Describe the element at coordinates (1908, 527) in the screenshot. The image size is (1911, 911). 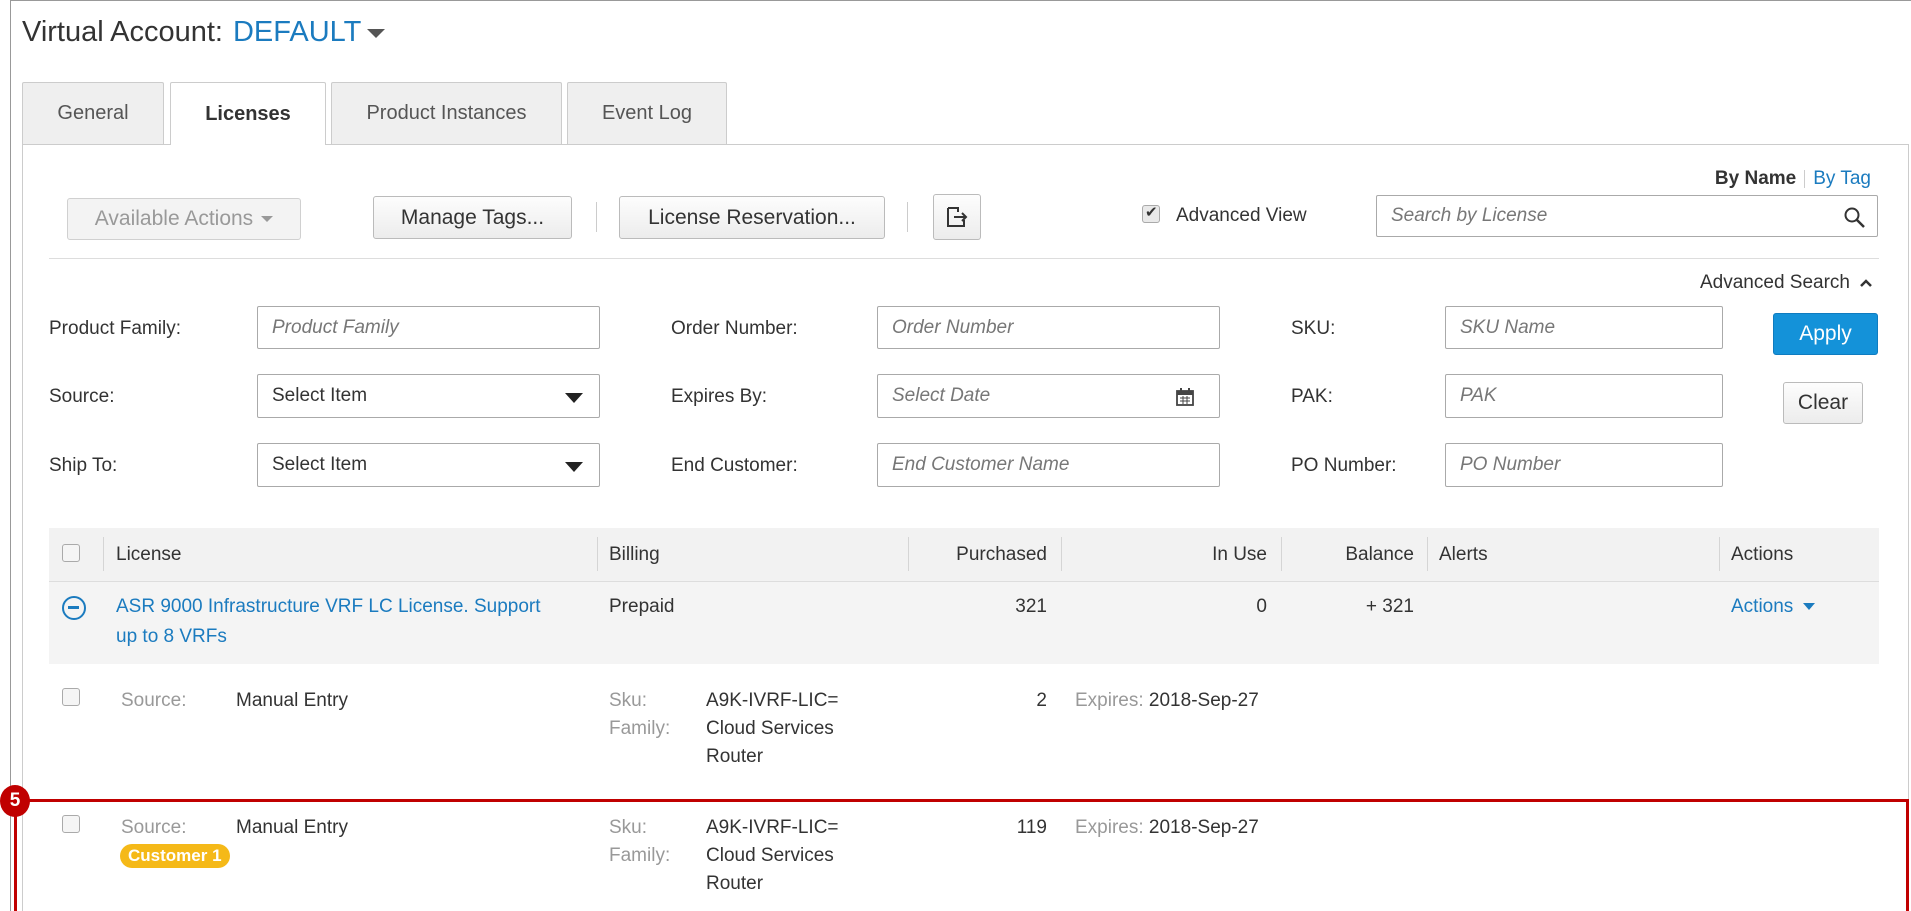
I see `panel-border` at that location.